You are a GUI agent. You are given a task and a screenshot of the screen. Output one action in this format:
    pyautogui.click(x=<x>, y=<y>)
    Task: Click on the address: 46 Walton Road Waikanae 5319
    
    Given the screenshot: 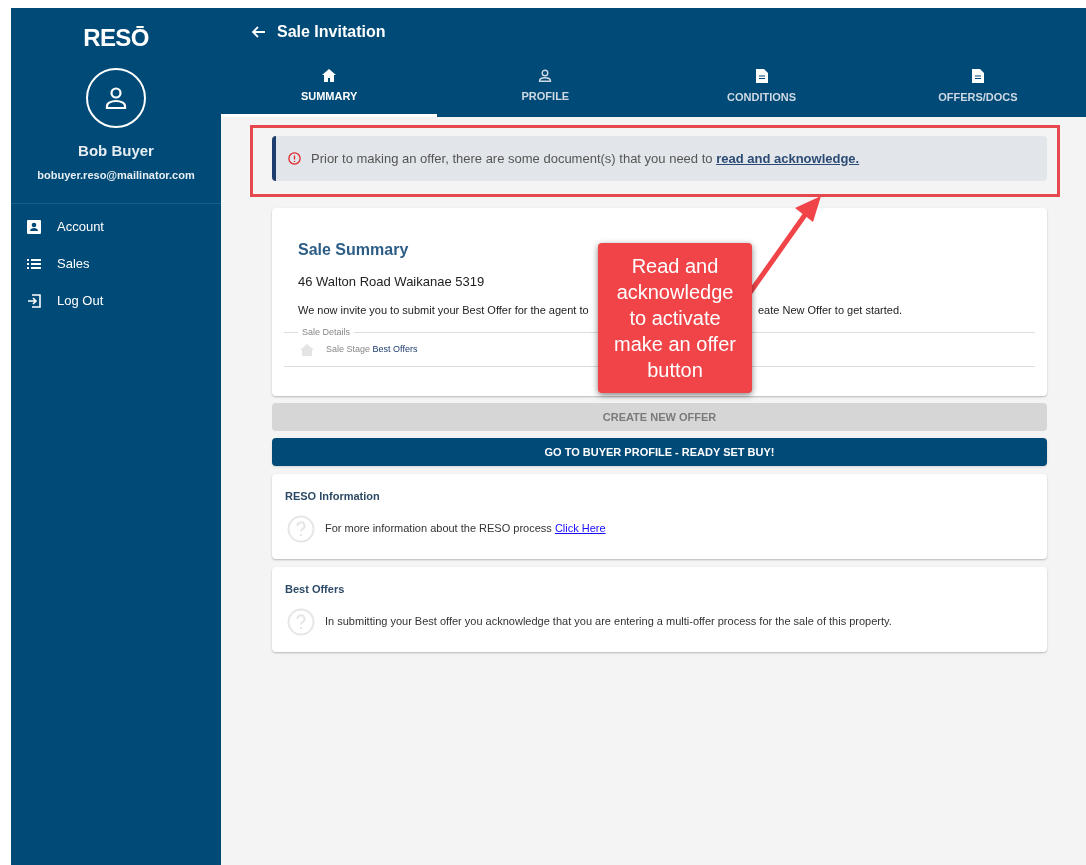 What is the action you would take?
    pyautogui.click(x=392, y=282)
    